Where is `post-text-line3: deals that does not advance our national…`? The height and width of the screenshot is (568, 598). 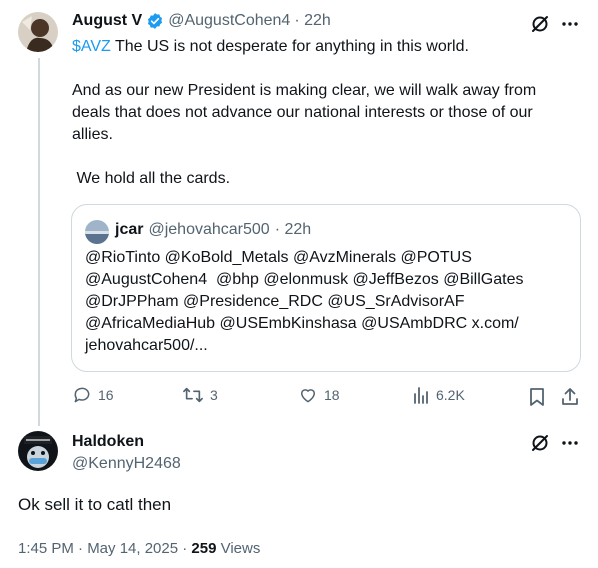
post-text-line3: deals that does not advance our national… is located at coordinates (302, 112).